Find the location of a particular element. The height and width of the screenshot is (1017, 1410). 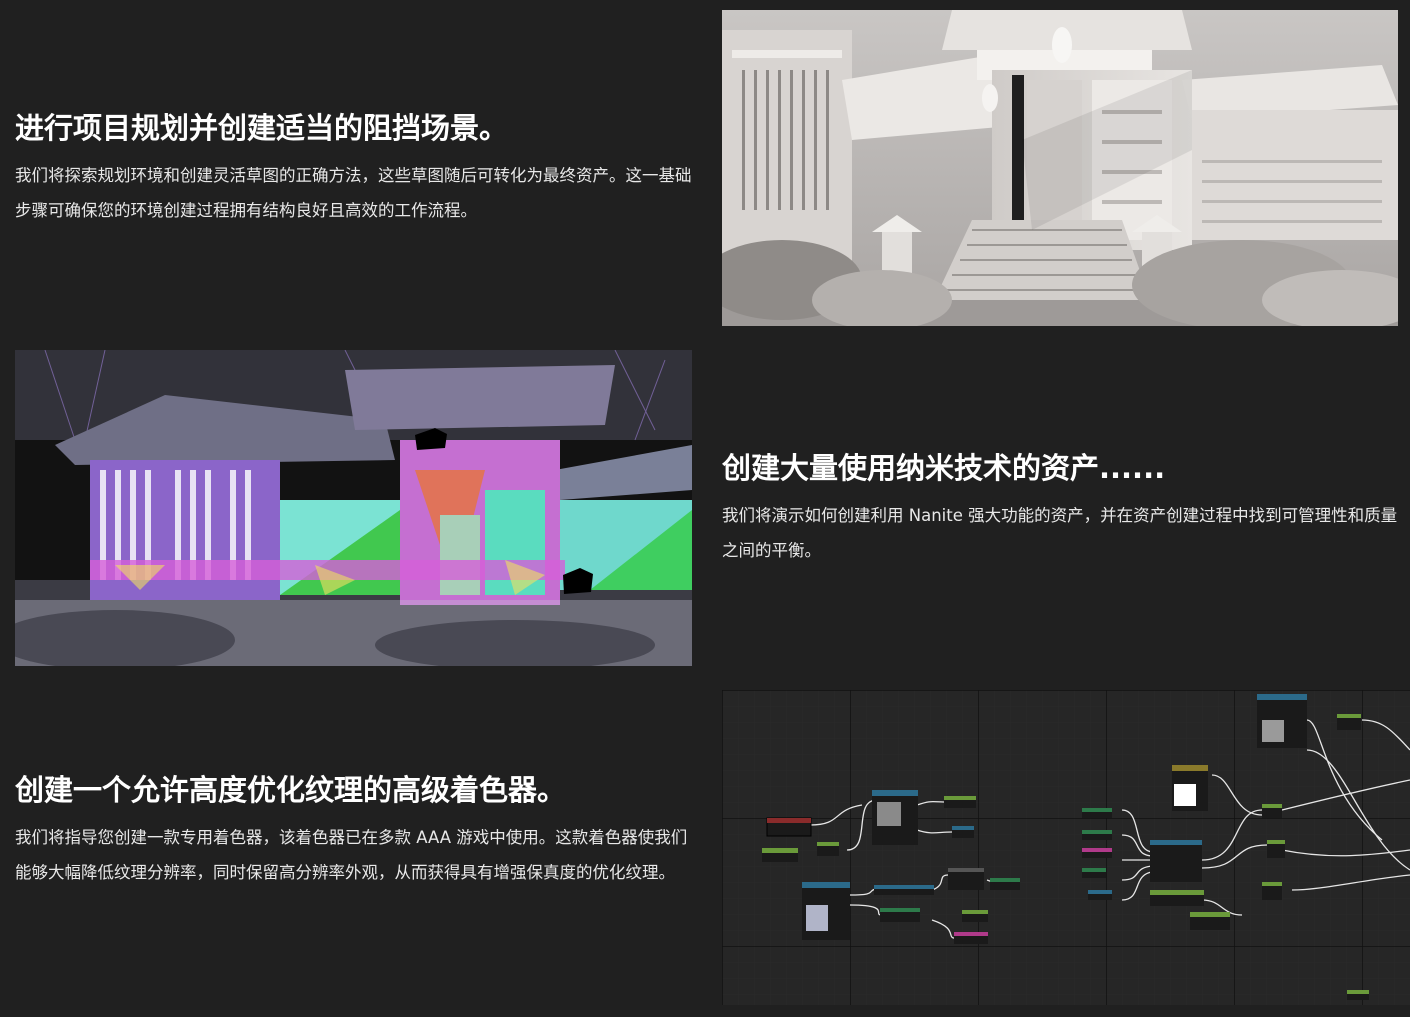

section-heading: 创建一个允许高度优化纹理的高级着色器。 is located at coordinates (291, 790).